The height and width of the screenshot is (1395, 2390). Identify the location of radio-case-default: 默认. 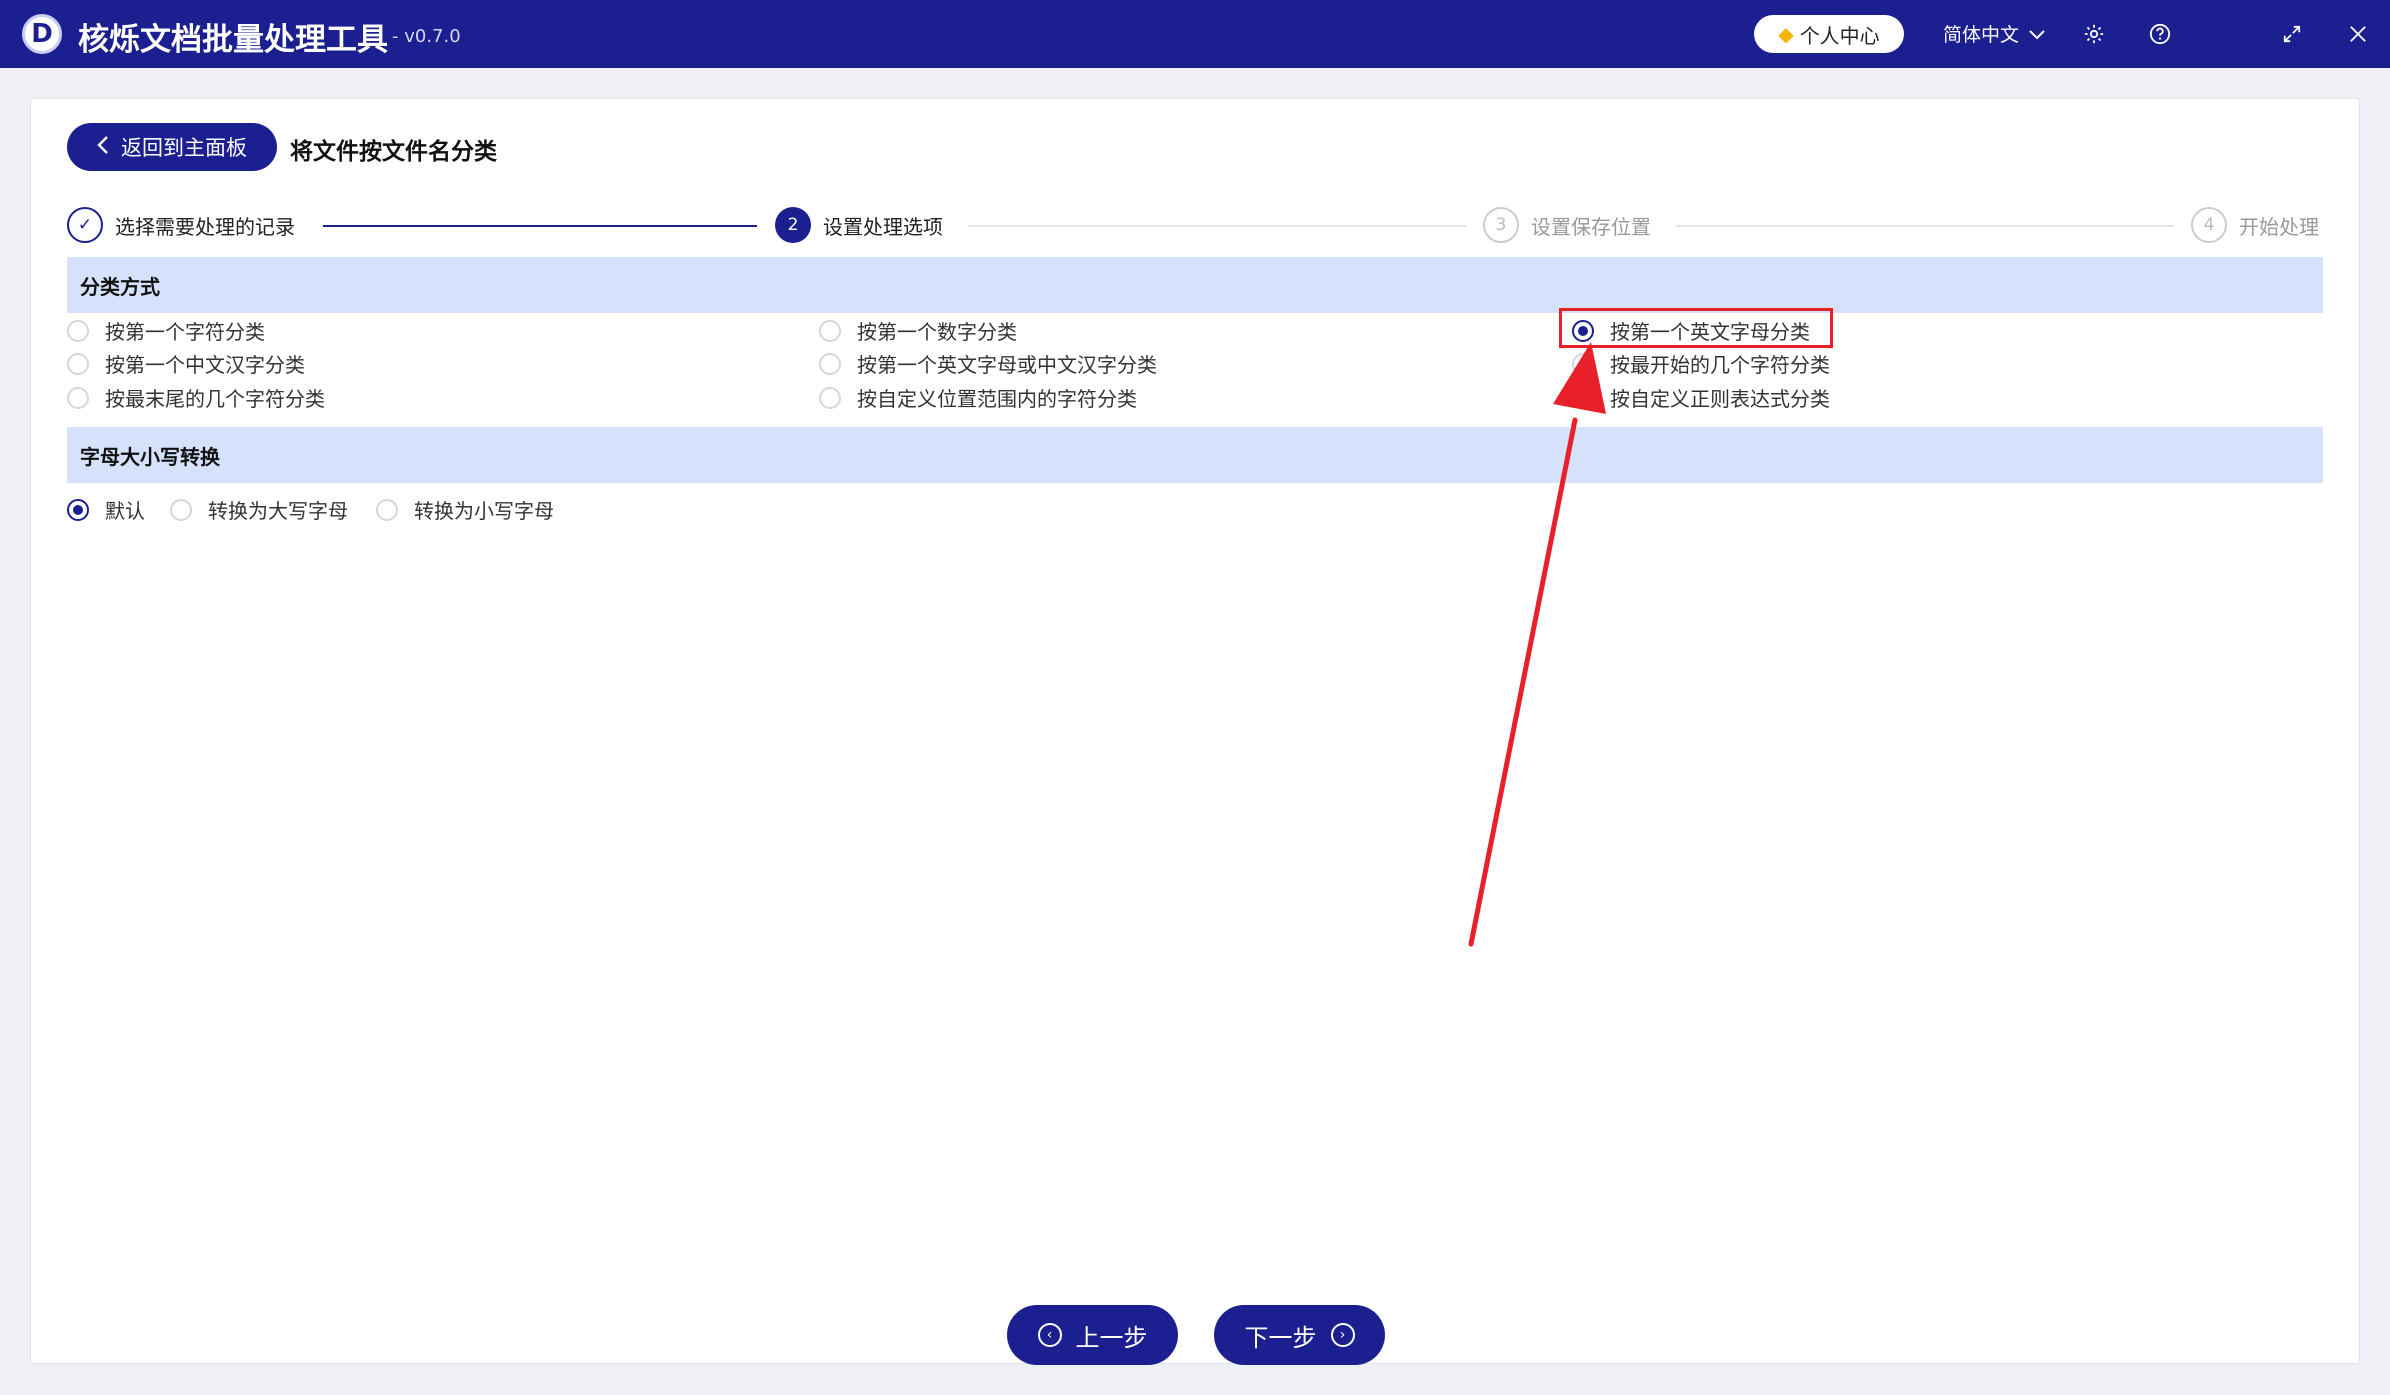
(106, 509).